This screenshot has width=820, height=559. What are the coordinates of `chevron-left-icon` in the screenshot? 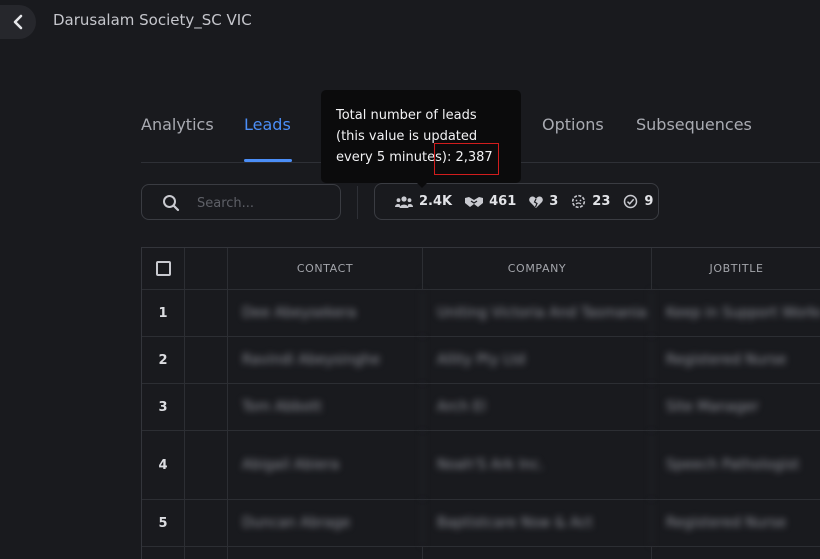 It's located at (18, 22).